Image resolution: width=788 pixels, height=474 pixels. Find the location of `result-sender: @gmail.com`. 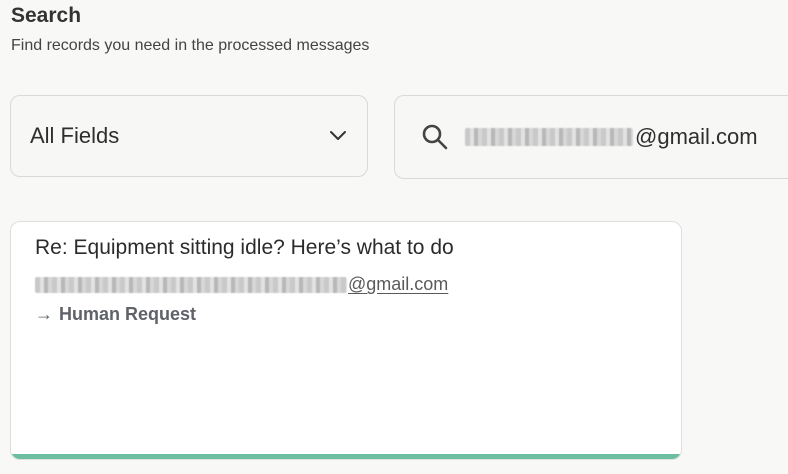

result-sender: @gmail.com is located at coordinates (241, 284).